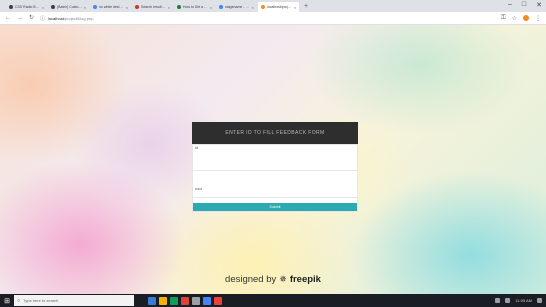  Describe the element at coordinates (251, 279) in the screenshot. I see `credit-prefix: designed by` at that location.